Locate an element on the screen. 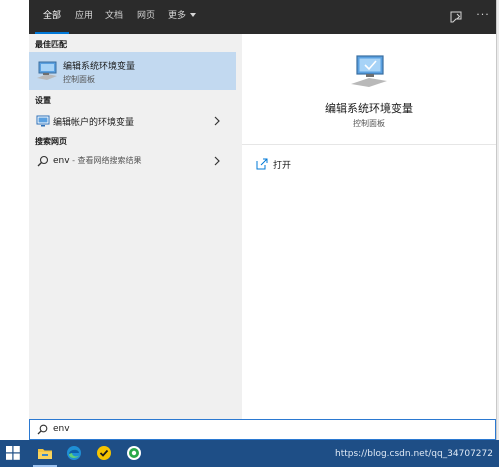 This screenshot has height=467, width=499. chevron-down-icon is located at coordinates (193, 15).